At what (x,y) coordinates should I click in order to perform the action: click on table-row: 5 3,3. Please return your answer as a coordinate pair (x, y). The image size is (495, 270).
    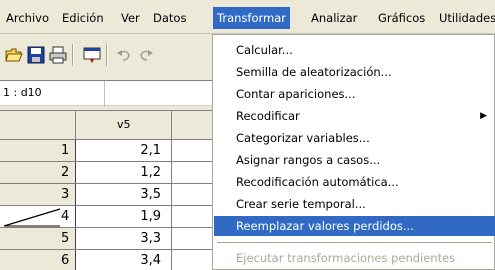
    Looking at the image, I should click on (107, 238).